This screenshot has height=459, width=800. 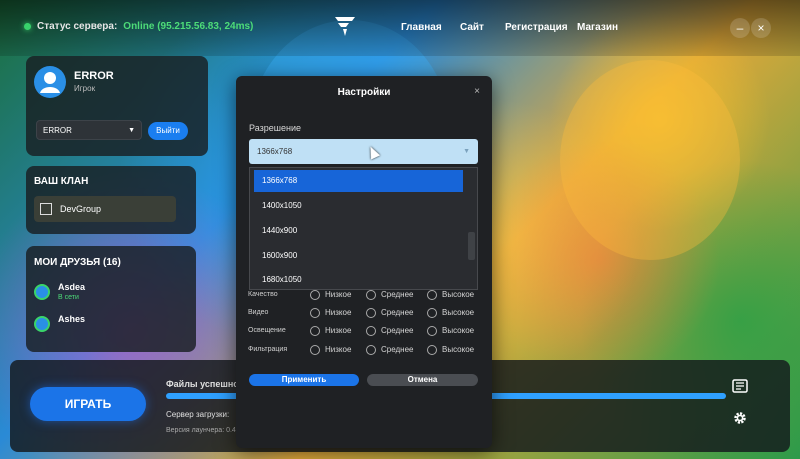 I want to click on status-value: Online (95.215.56.83, 24ms), so click(x=188, y=26).